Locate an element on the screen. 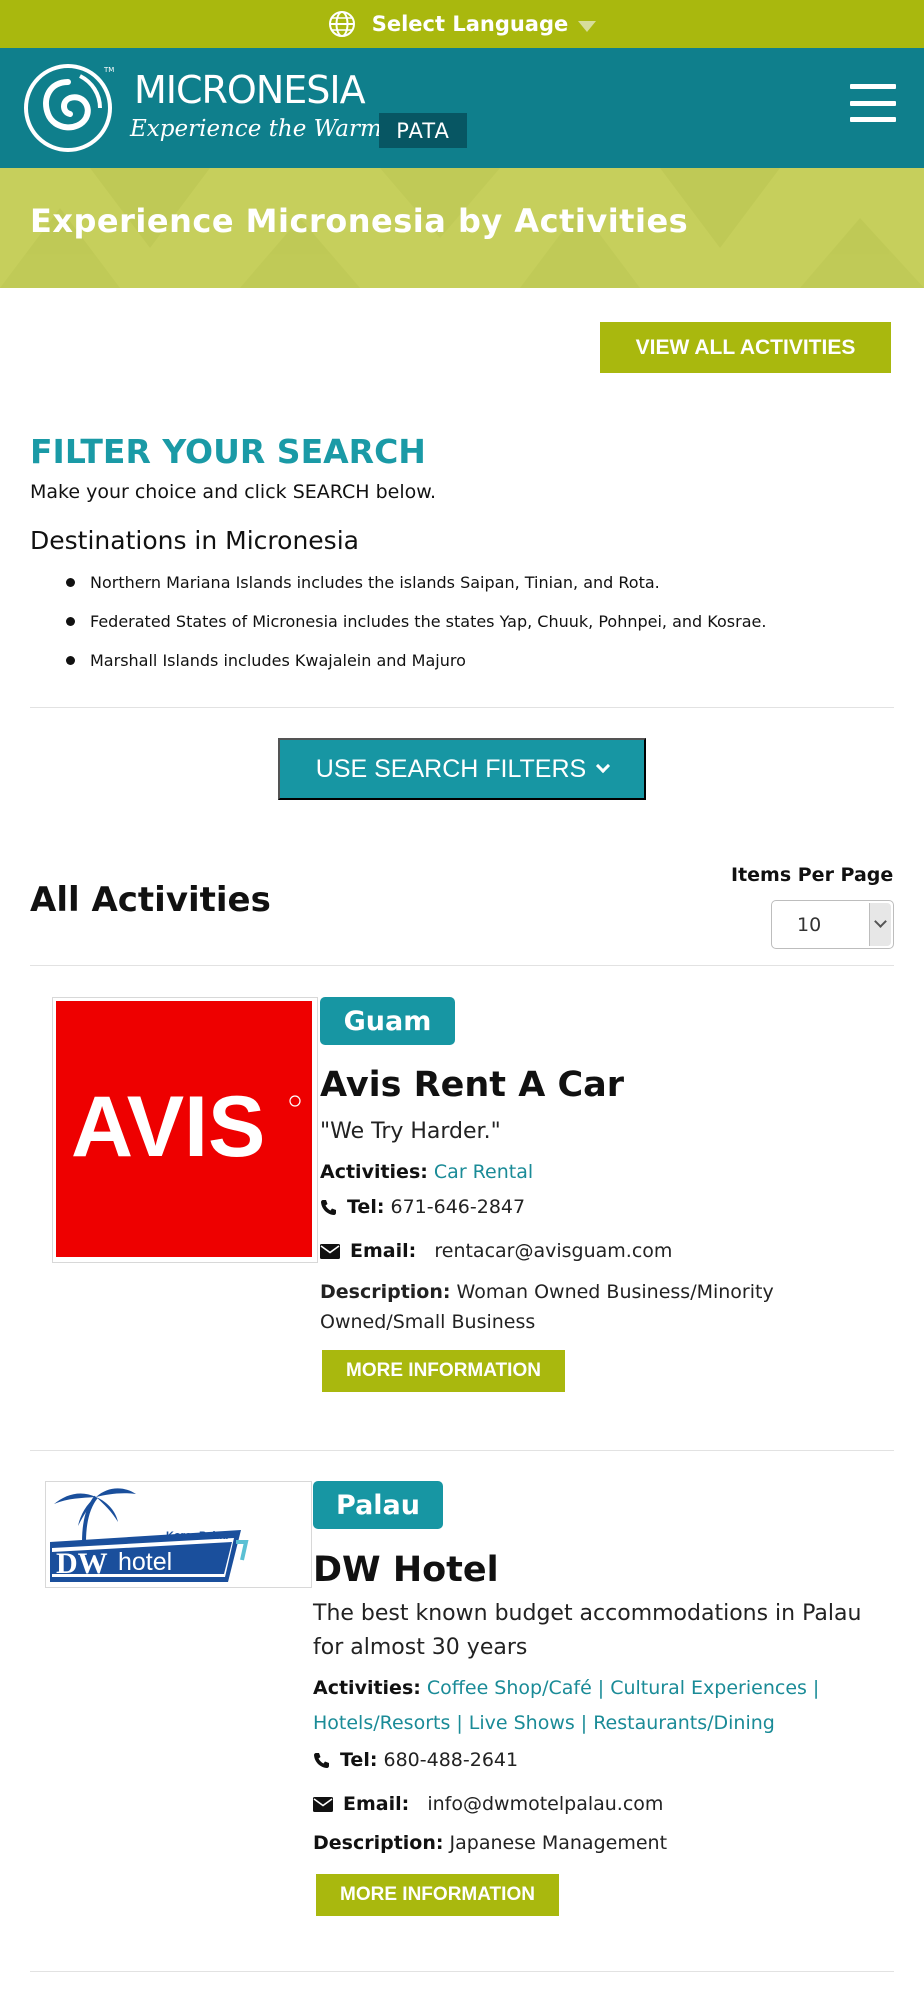  svg-text: DW is located at coordinates (82, 1563).